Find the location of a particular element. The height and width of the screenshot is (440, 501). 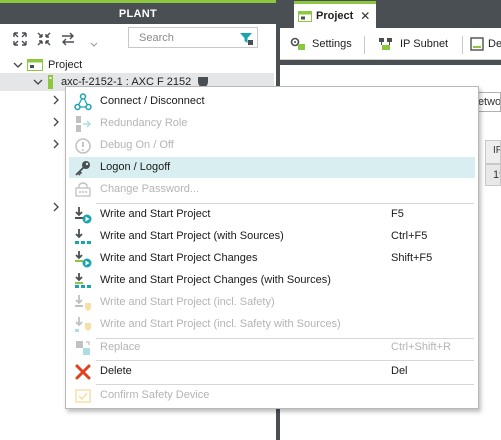

tab-project-label: Project is located at coordinates (335, 16).